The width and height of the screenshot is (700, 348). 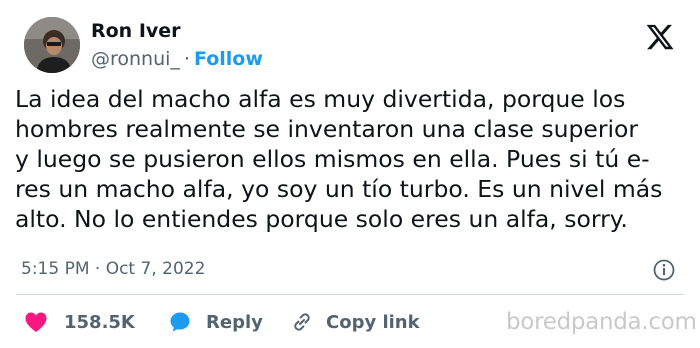 What do you see at coordinates (373, 322) in the screenshot?
I see `copy-link-label: Copy link` at bounding box center [373, 322].